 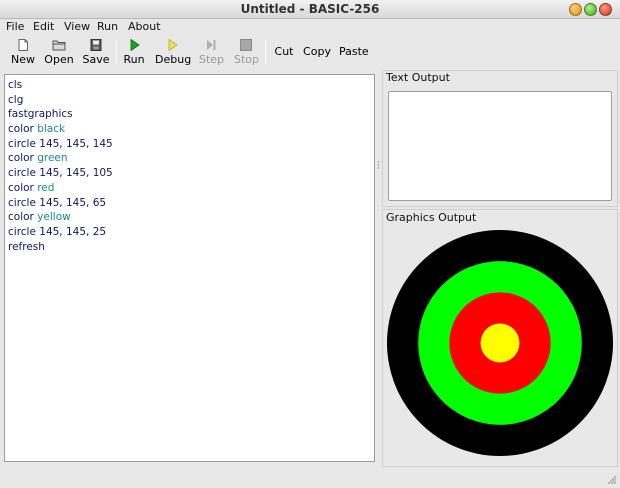 What do you see at coordinates (246, 45) in the screenshot?
I see `stop-icon` at bounding box center [246, 45].